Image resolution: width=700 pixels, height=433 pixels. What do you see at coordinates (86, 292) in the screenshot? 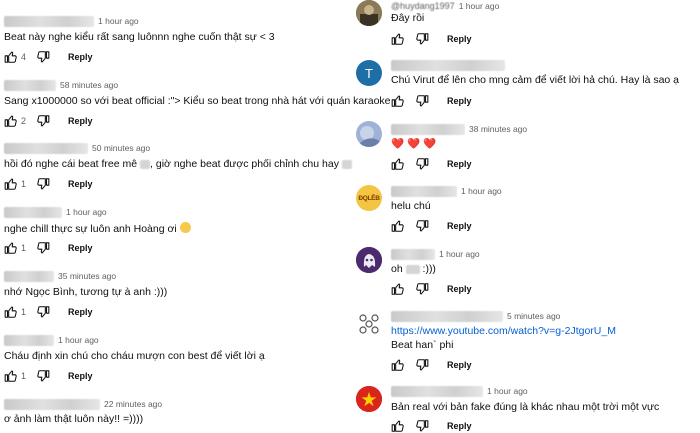
I see `comment-text: nhớ Ngọc Bình, tương tự à anh :)))` at bounding box center [86, 292].